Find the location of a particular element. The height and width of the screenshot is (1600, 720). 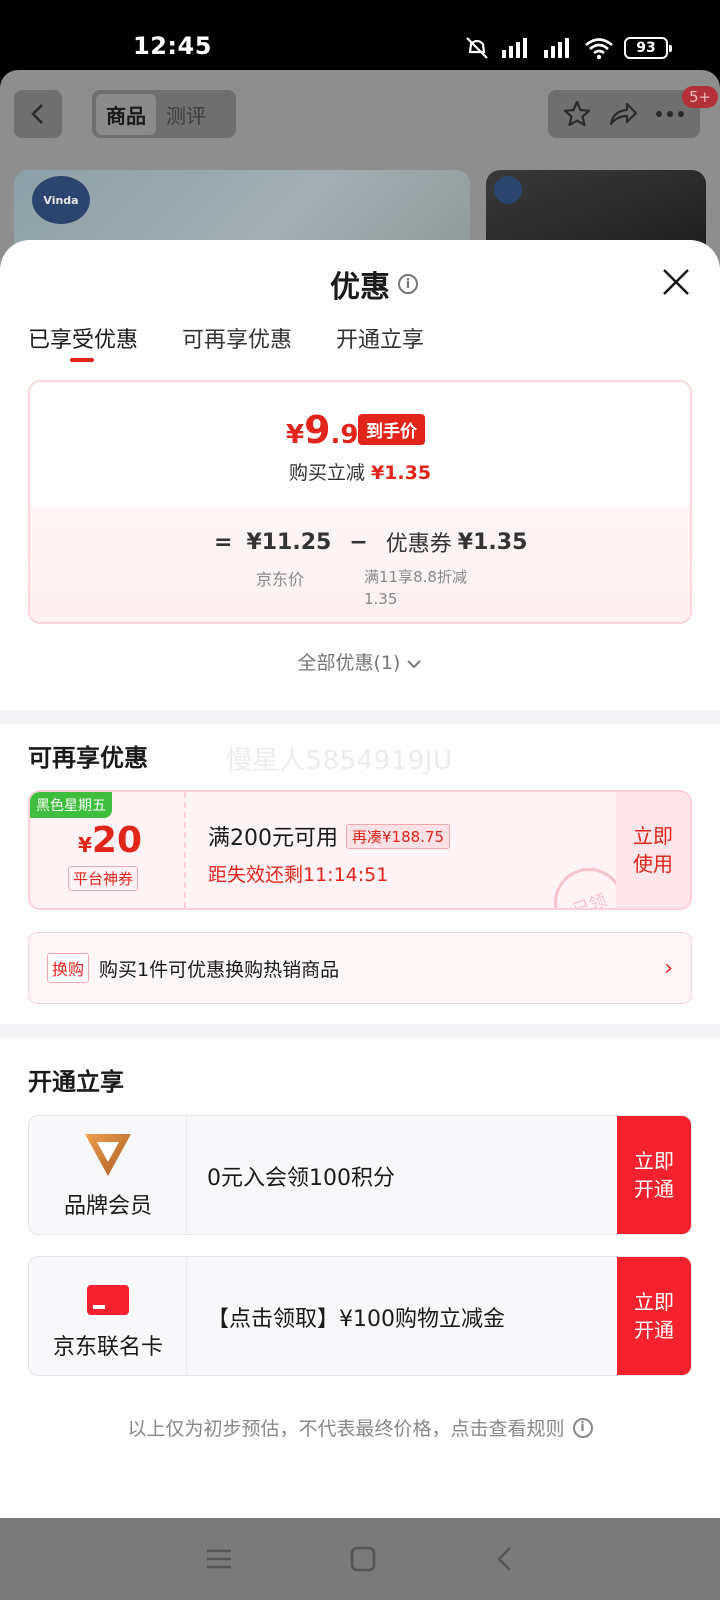

brand-logo-small is located at coordinates (508, 190).